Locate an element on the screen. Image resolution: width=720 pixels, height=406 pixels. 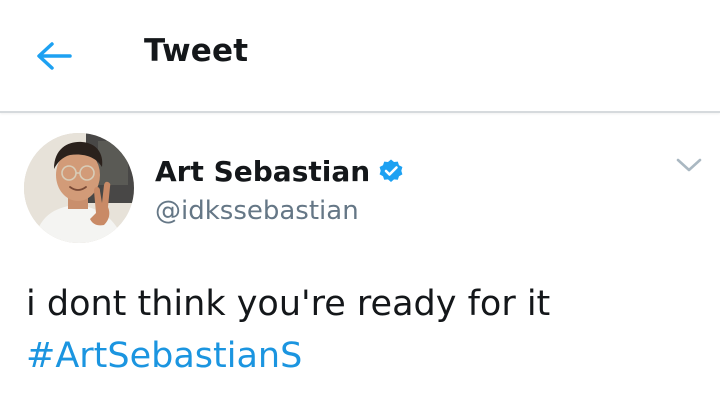
chevron-down-icon is located at coordinates (689, 165).